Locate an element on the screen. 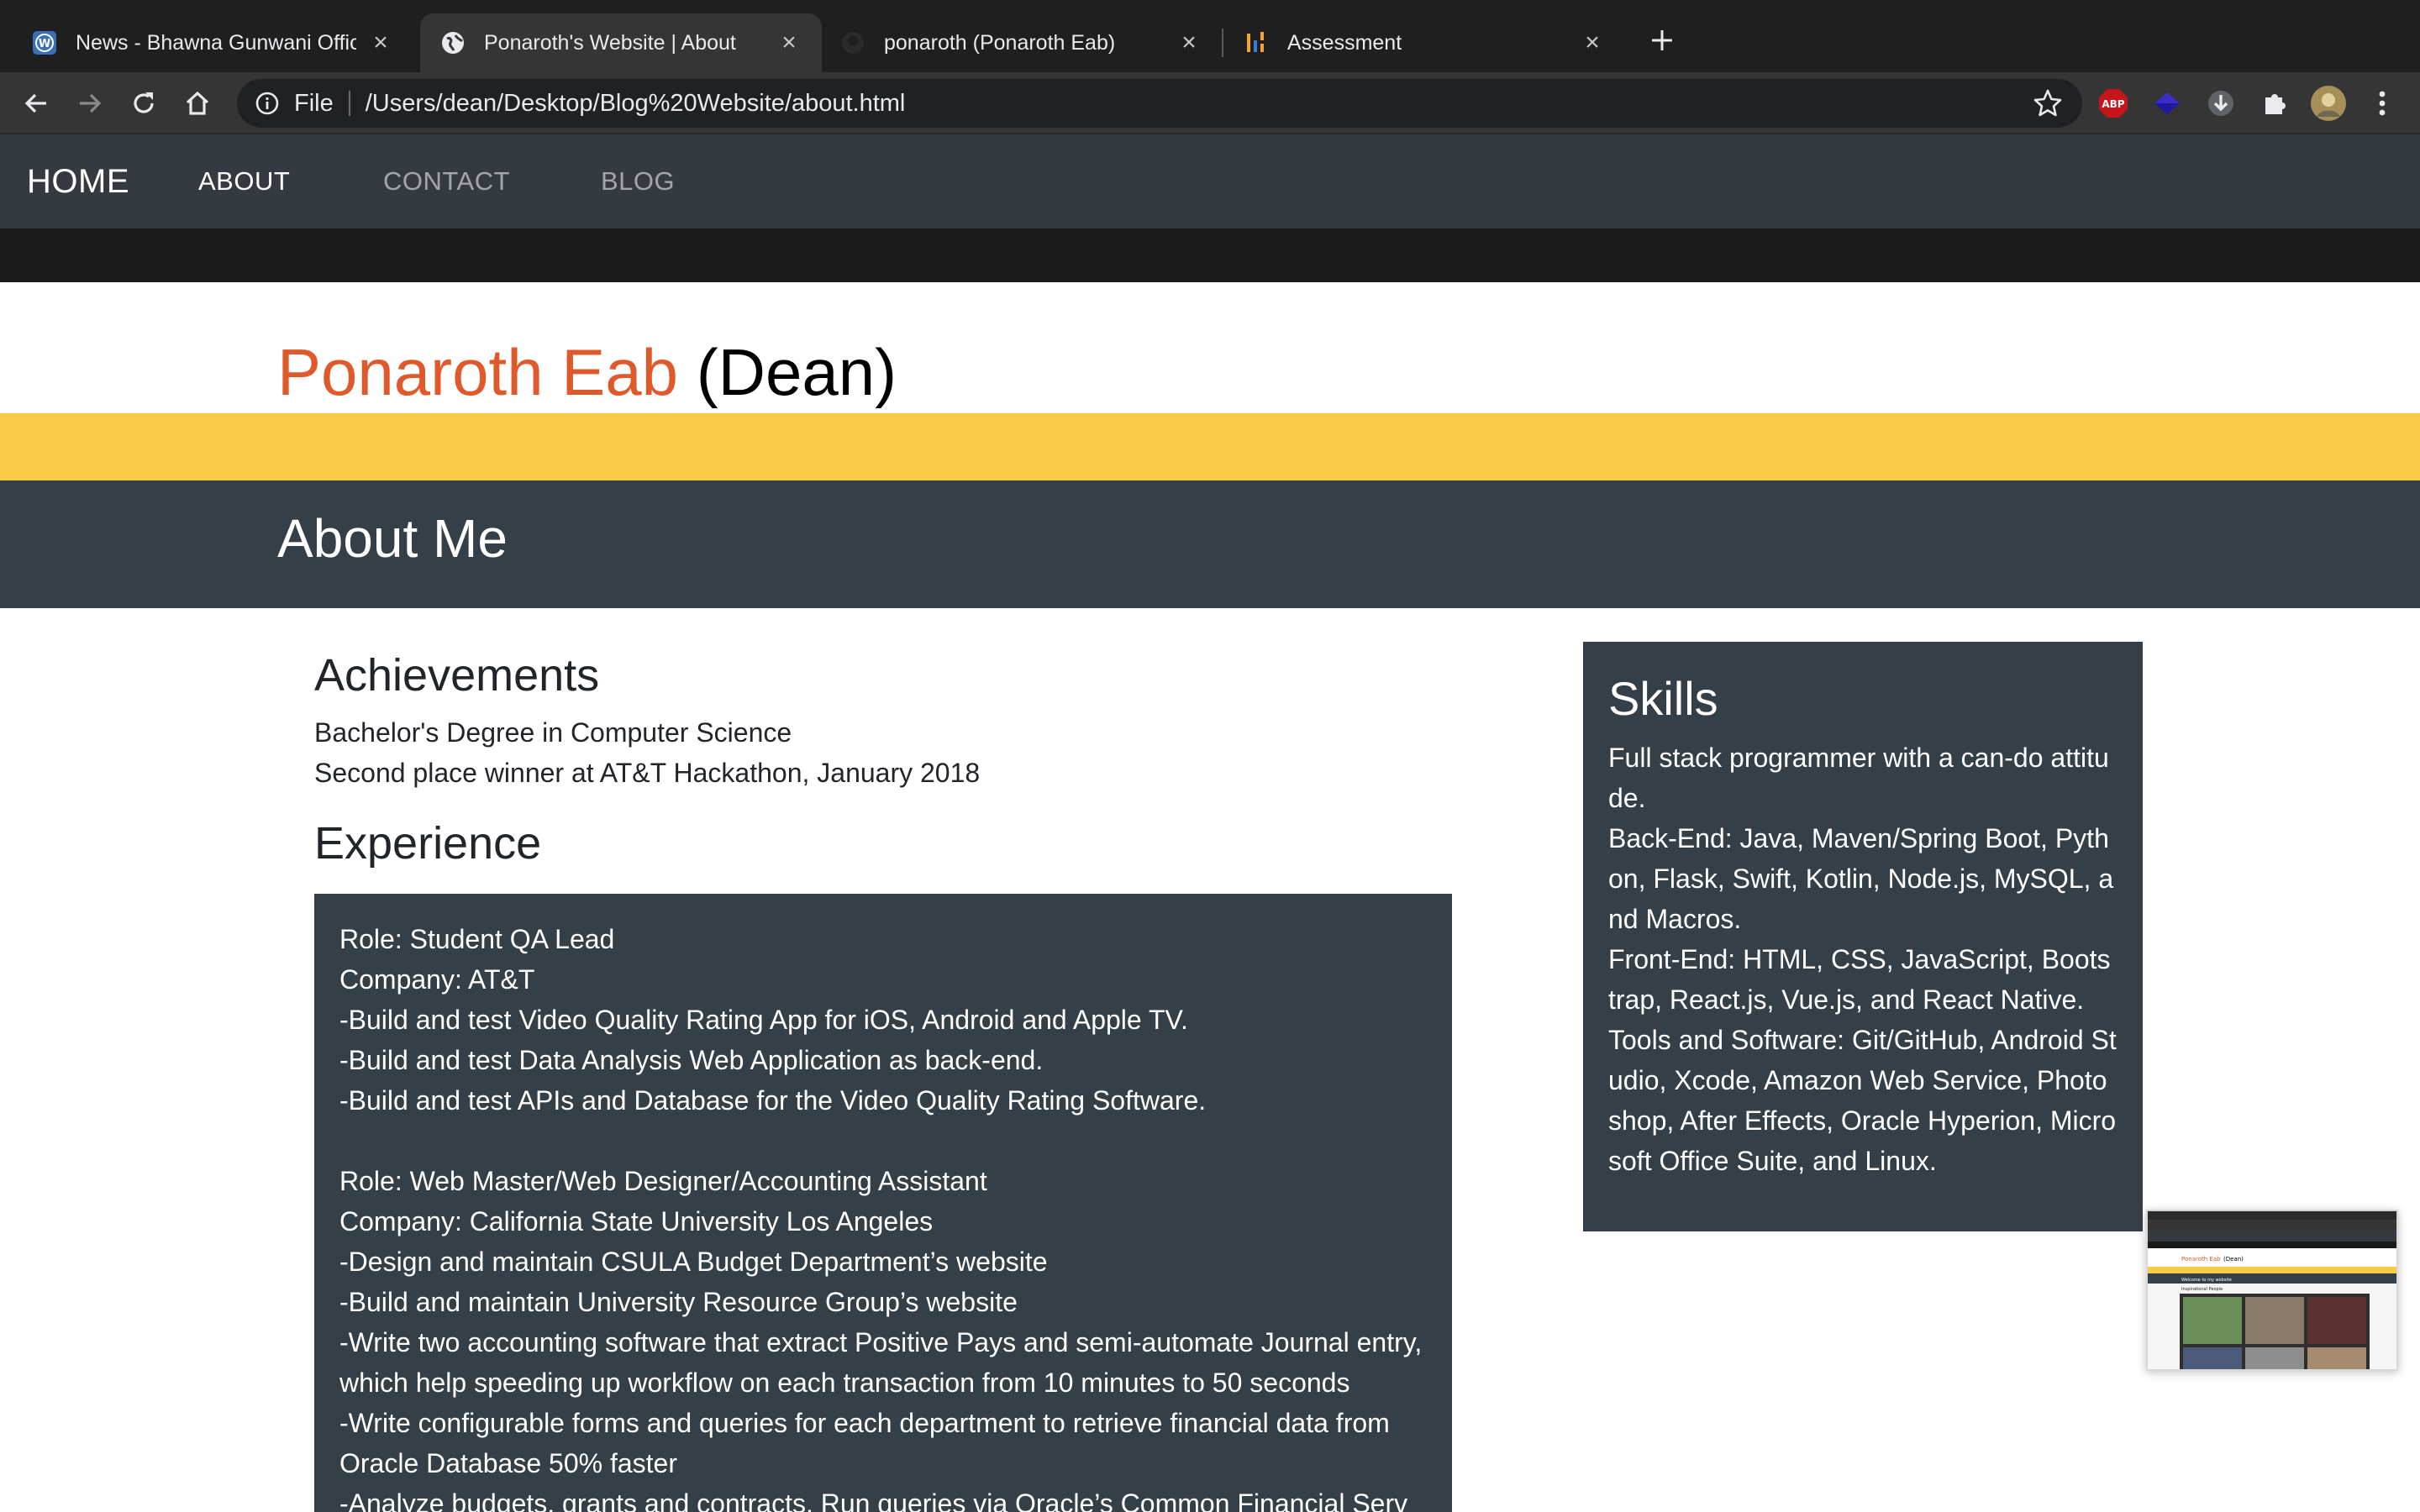  arrow-left-icon is located at coordinates (35, 103).